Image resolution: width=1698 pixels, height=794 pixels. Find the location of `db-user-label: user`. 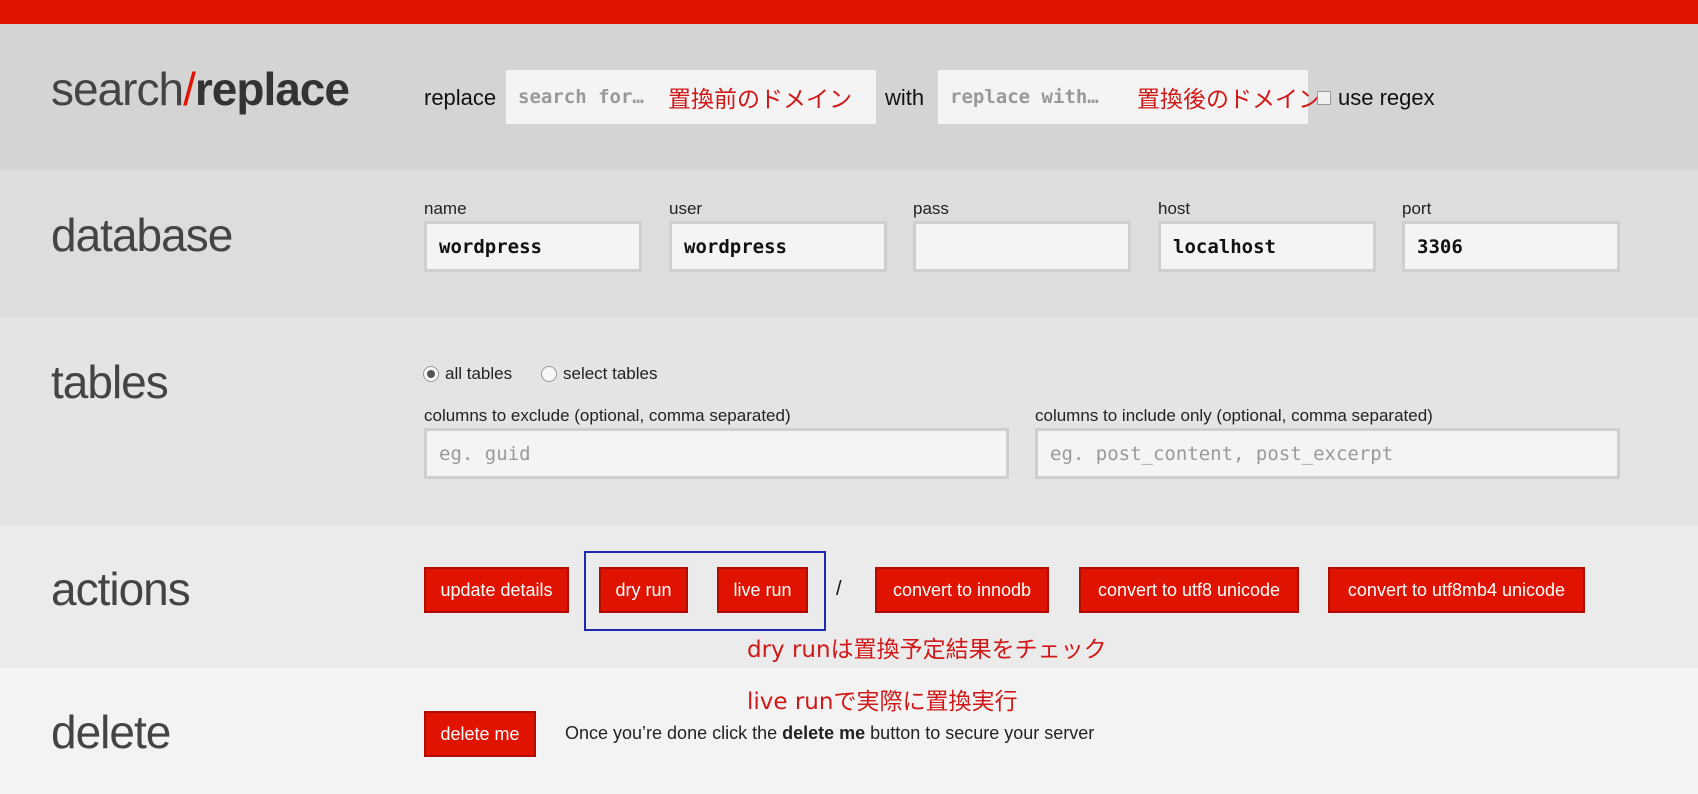

db-user-label: user is located at coordinates (686, 208).